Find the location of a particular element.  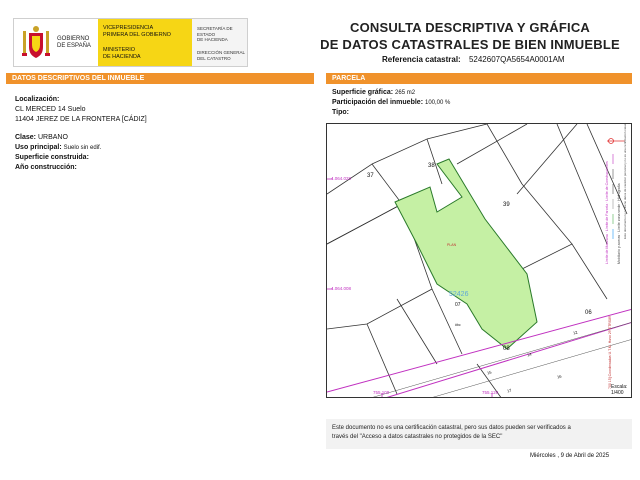

anio-row: Año construcción: is located at coordinates (46, 168).